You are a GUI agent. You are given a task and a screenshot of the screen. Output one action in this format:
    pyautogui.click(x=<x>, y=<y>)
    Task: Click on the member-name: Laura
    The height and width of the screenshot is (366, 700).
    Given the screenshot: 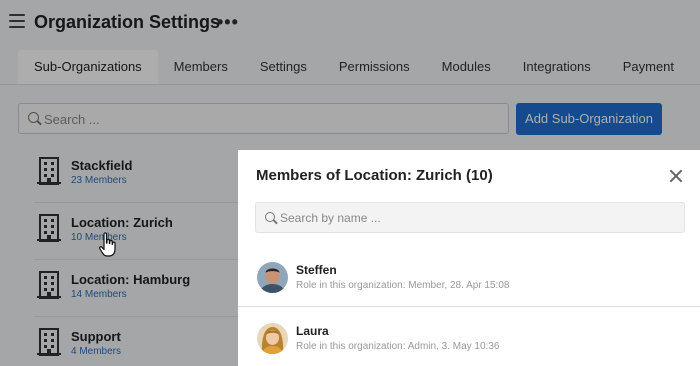 What is the action you would take?
    pyautogui.click(x=312, y=331)
    